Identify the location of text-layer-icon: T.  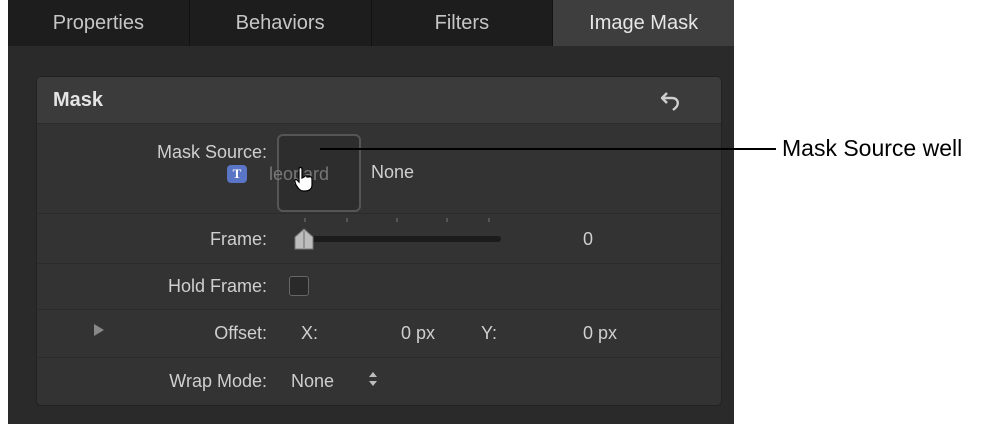
(237, 174).